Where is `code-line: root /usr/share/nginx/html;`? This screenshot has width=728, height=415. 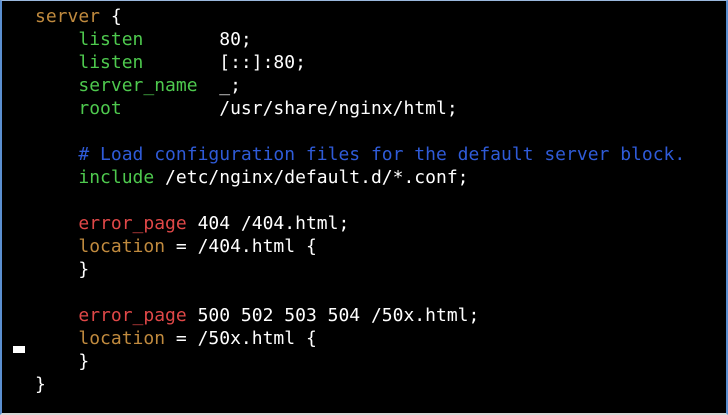 code-line: root /usr/share/nginx/html; is located at coordinates (360, 108).